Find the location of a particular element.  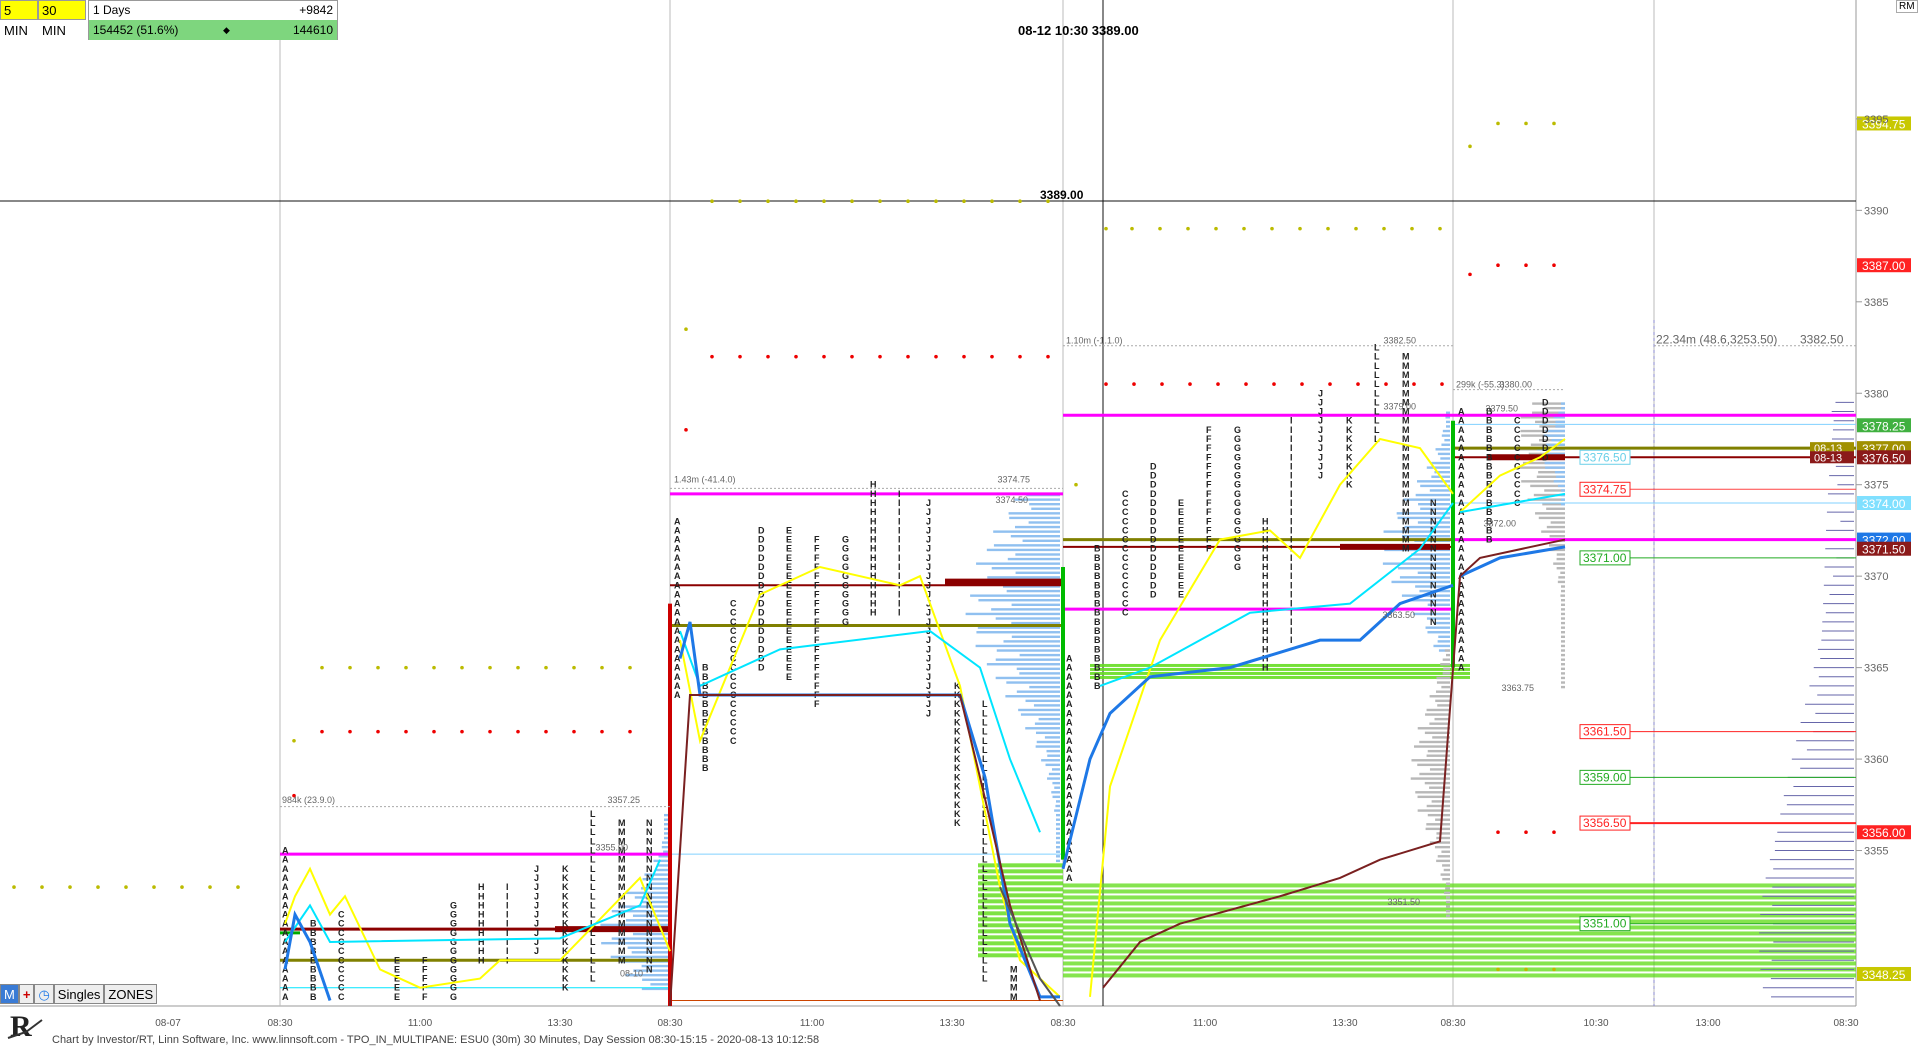

zone-layer is located at coordinates (1417, 820).